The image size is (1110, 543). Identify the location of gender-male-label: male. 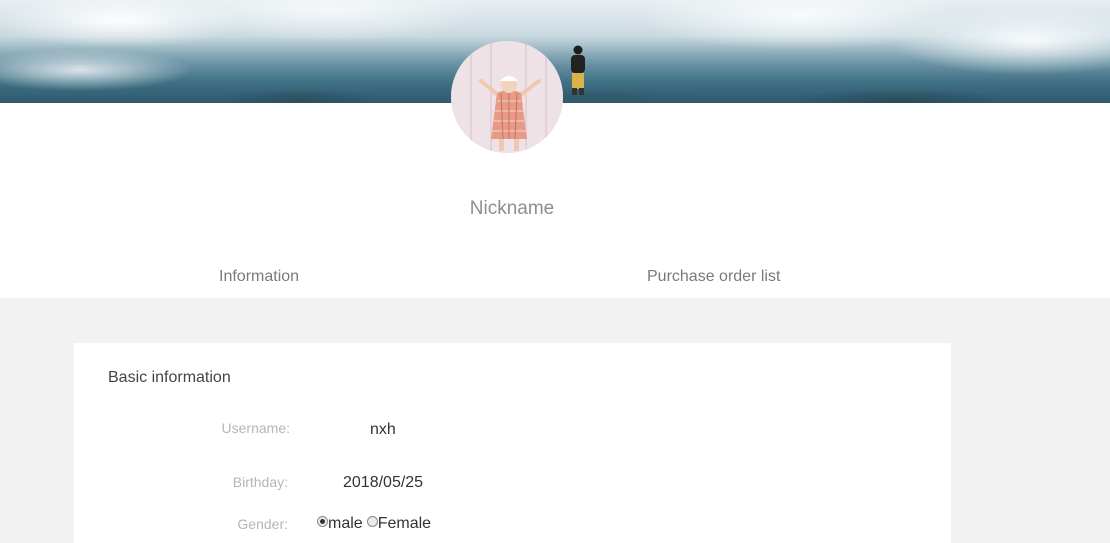
(345, 523).